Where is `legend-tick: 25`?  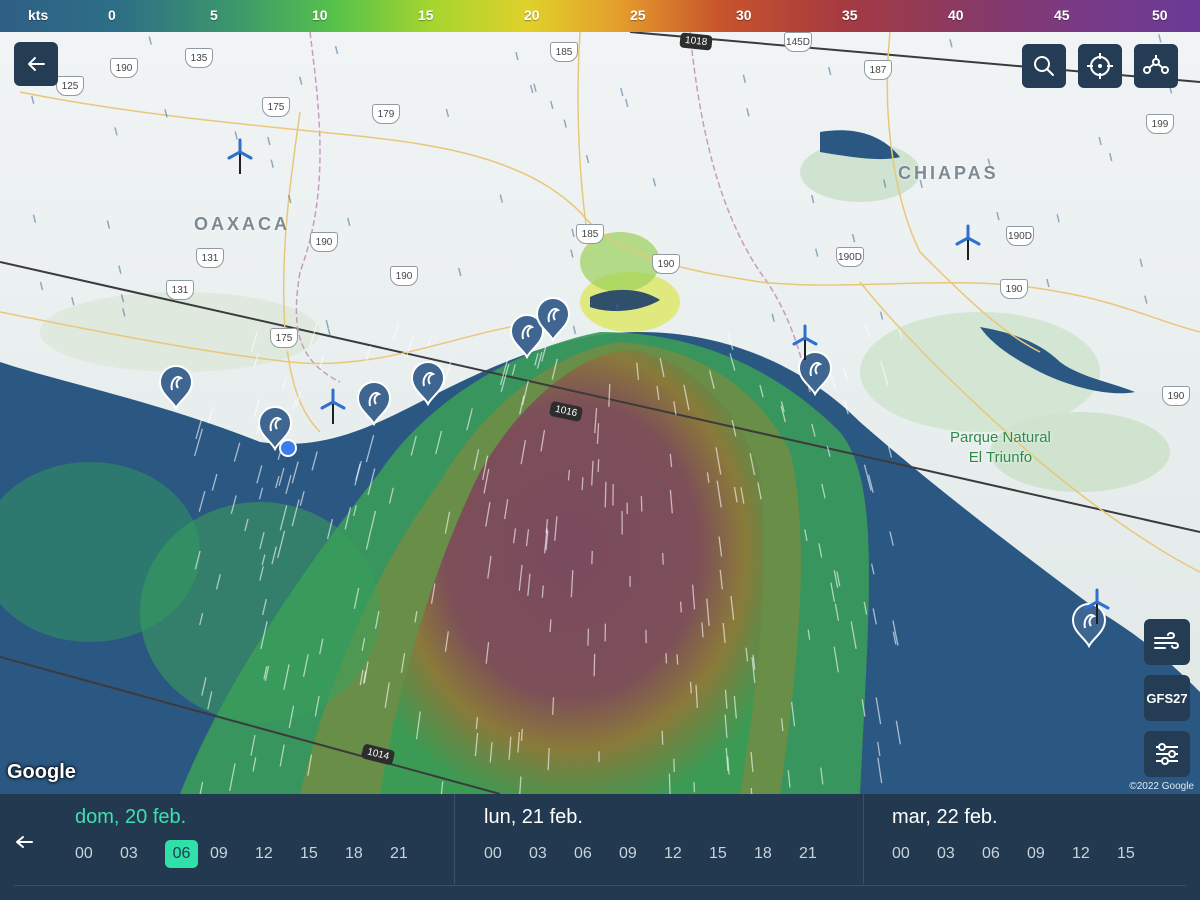 legend-tick: 25 is located at coordinates (638, 15).